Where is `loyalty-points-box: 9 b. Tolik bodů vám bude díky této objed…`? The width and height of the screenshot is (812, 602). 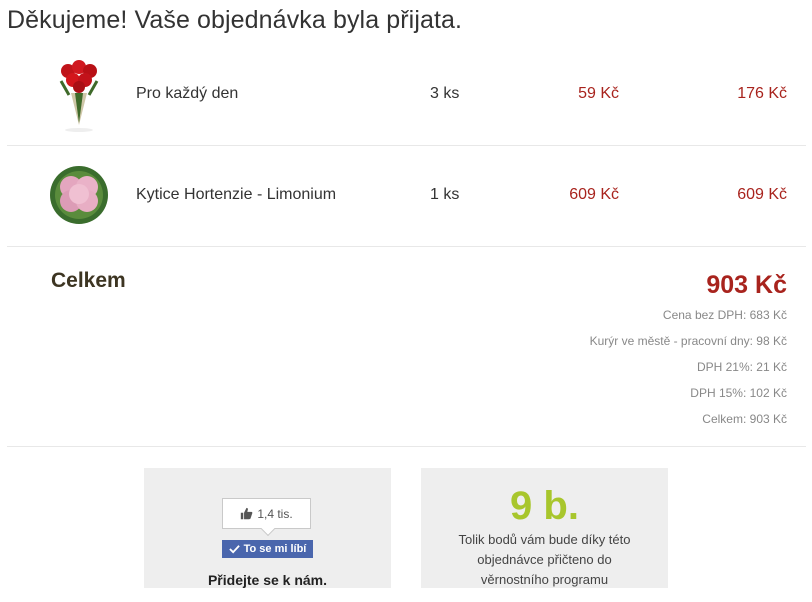
loyalty-points-box: 9 b. Tolik bodů vám bude díky této objed… is located at coordinates (544, 528).